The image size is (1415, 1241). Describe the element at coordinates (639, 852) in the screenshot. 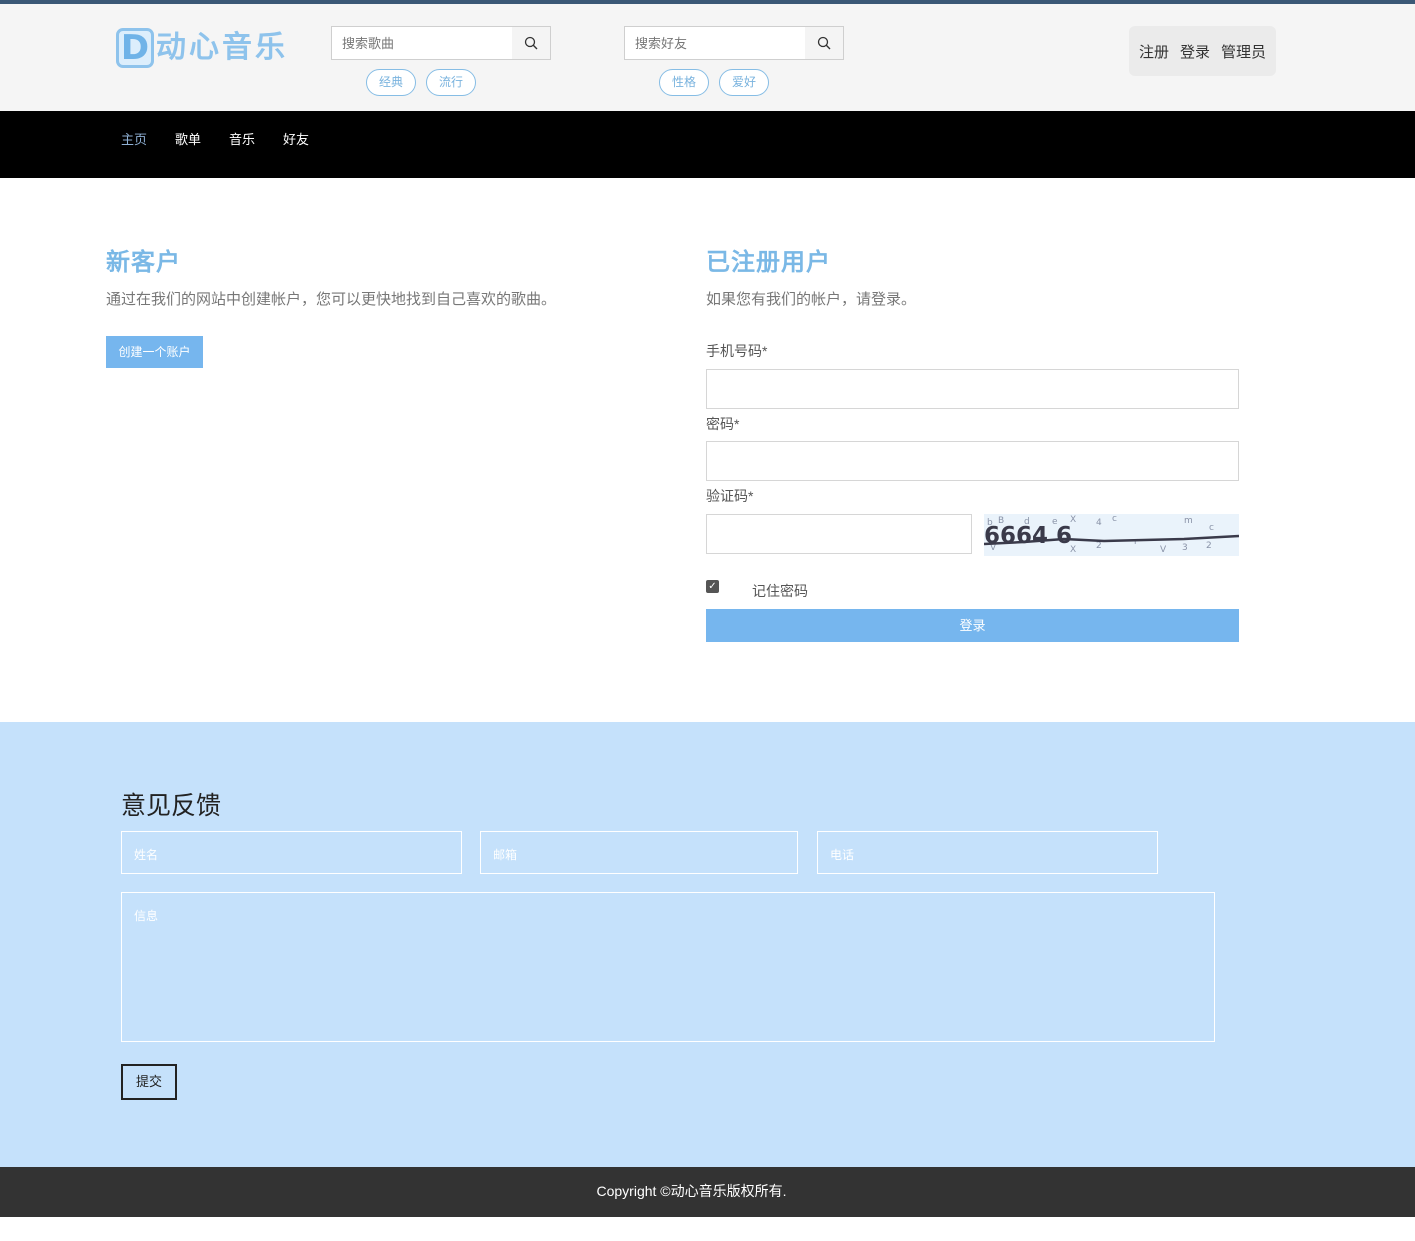

I see `feedback-email-input: 邮箱` at that location.